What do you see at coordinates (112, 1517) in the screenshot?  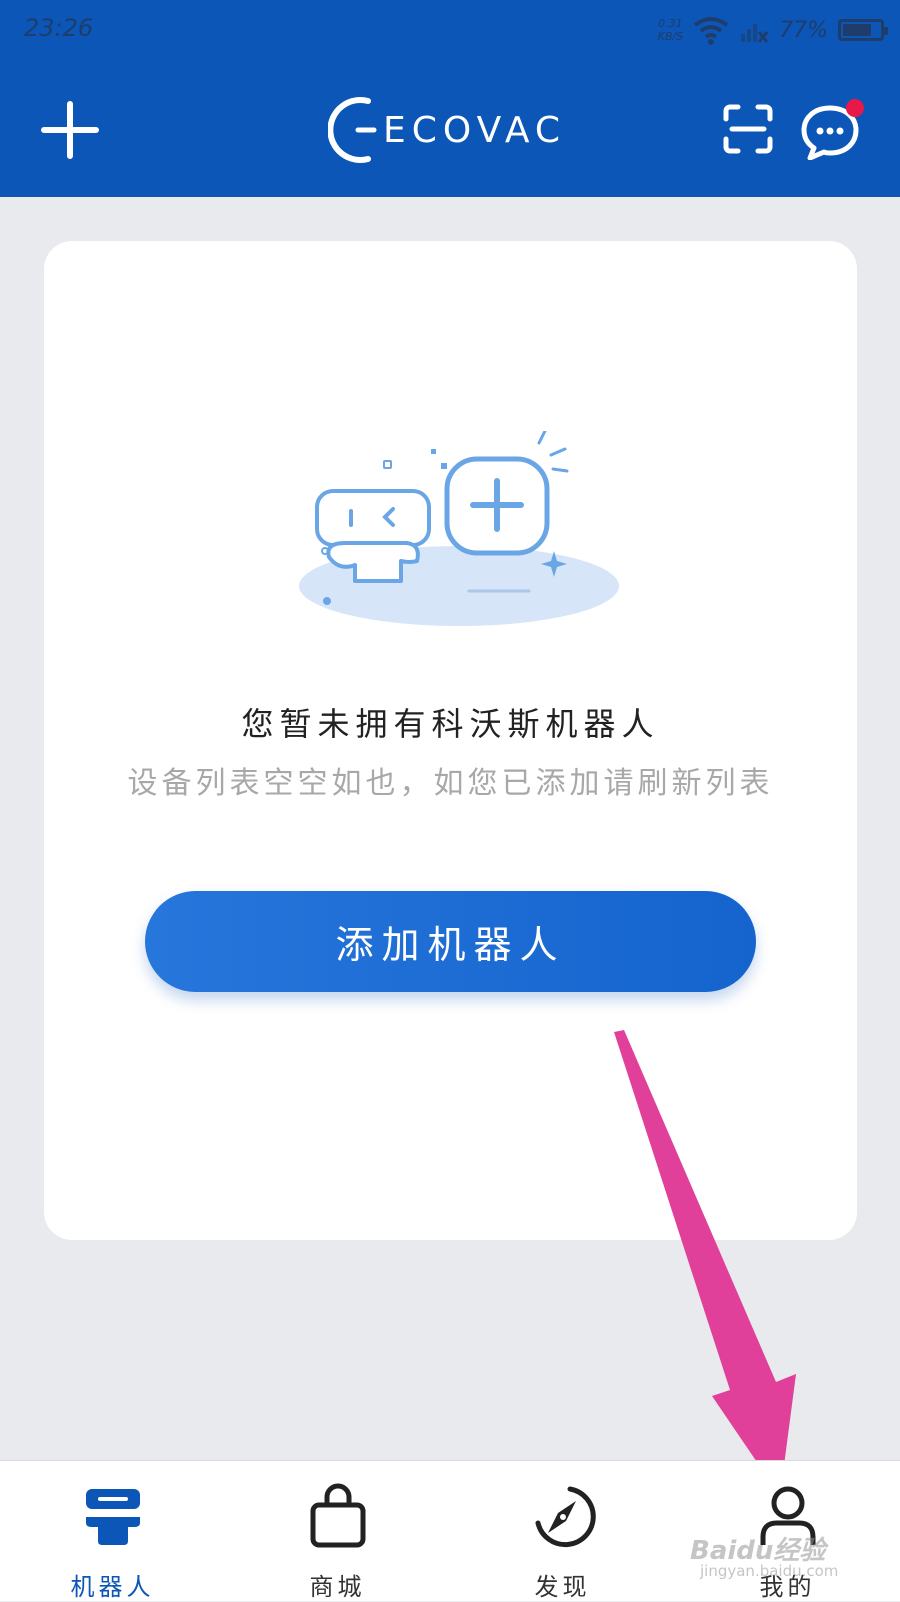 I see `robot-icon` at bounding box center [112, 1517].